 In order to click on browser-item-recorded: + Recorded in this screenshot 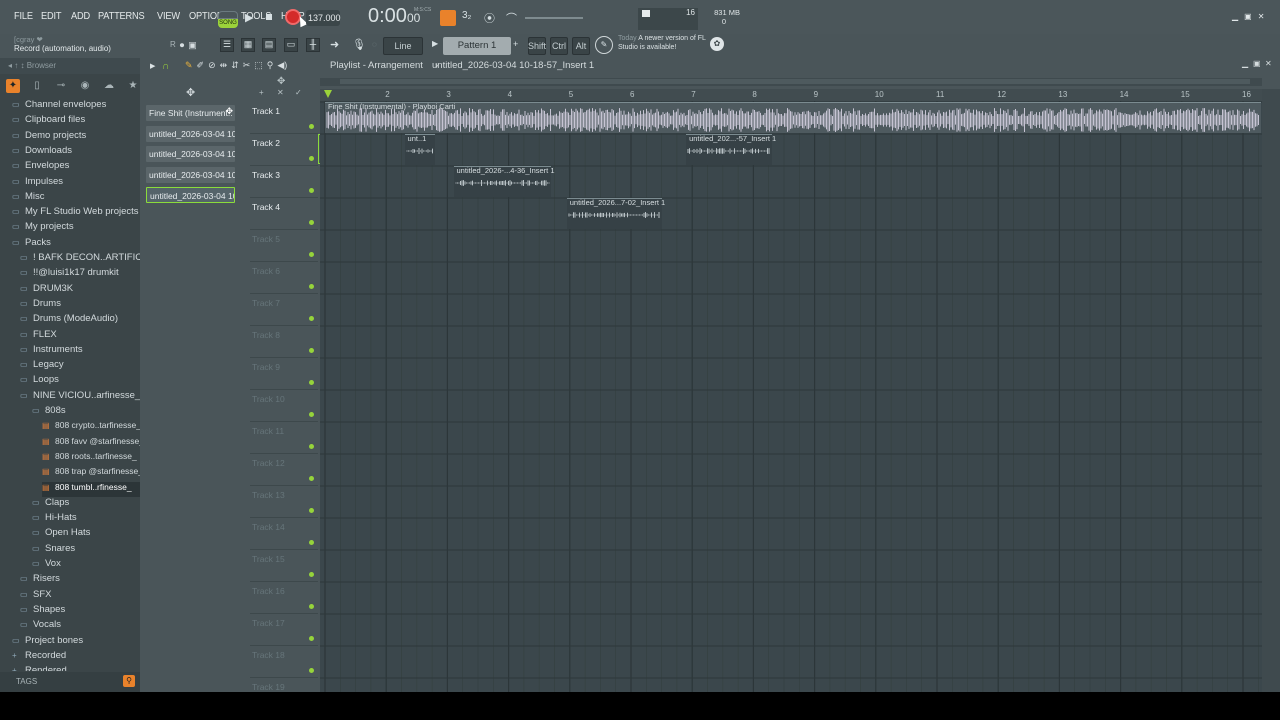, I will do `click(76, 657)`.